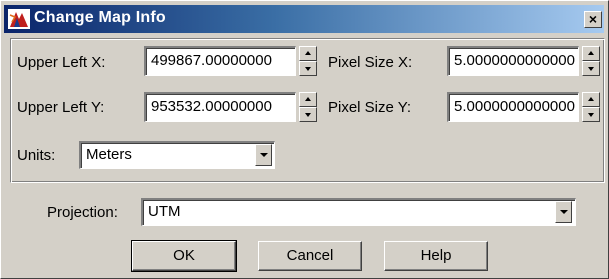  Describe the element at coordinates (358, 212) in the screenshot. I see `projection-select: UTM` at that location.